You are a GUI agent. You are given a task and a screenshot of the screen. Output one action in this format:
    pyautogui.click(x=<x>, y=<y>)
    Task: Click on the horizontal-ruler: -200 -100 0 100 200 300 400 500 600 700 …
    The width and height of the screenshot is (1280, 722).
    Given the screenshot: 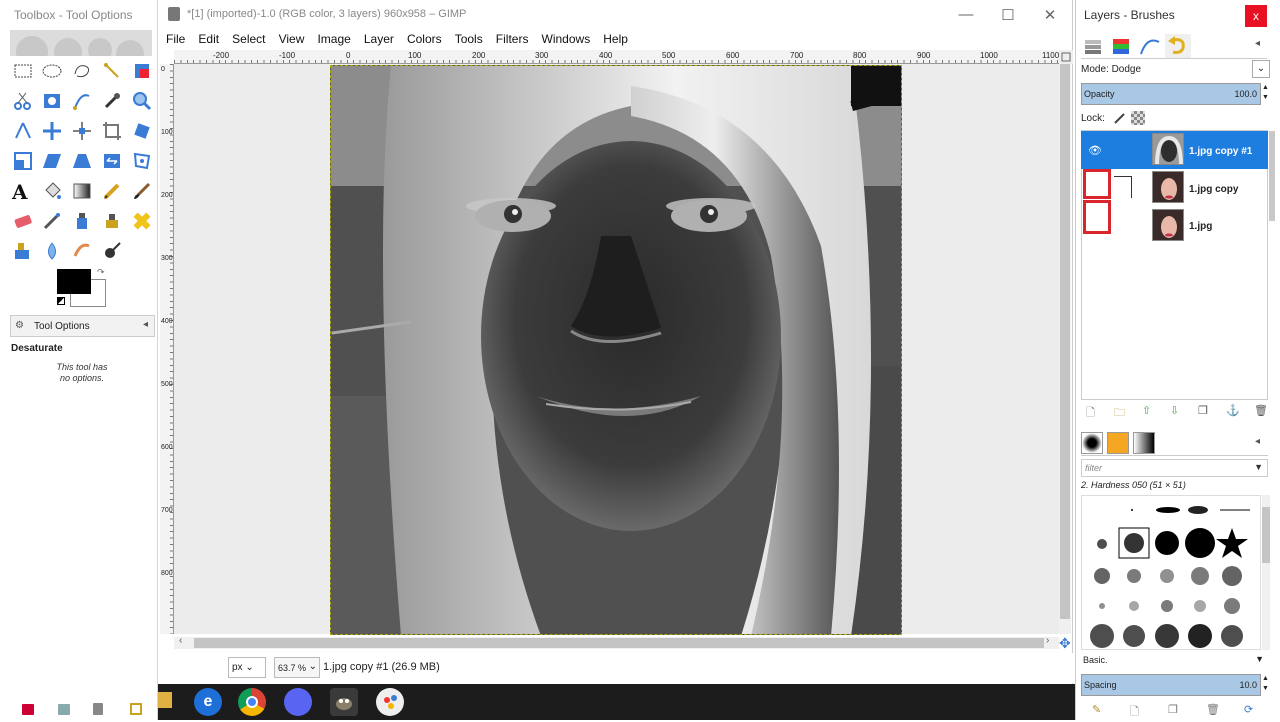 What is the action you would take?
    pyautogui.click(x=616, y=57)
    